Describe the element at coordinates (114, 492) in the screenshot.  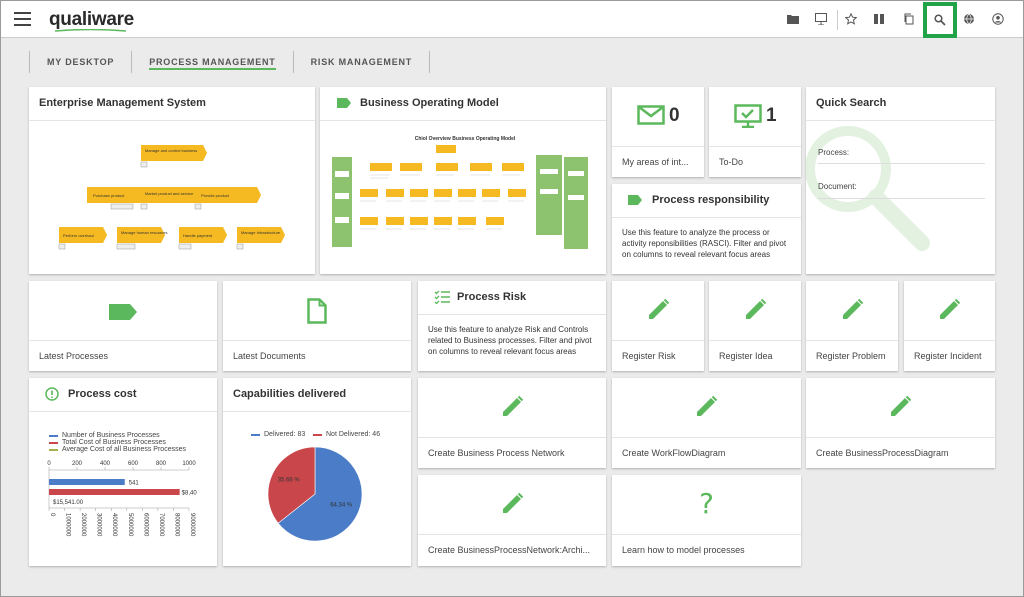
I see `bar-total-cost` at that location.